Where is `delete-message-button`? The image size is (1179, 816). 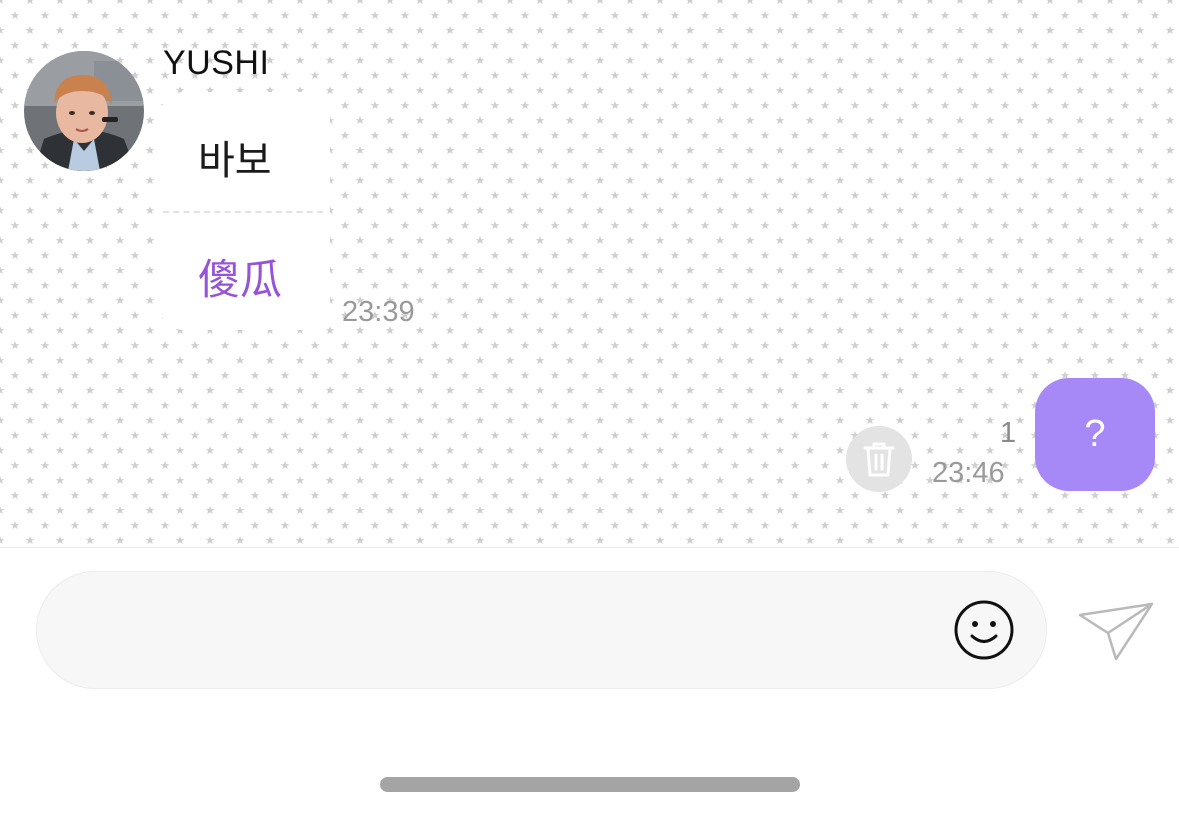 delete-message-button is located at coordinates (879, 459).